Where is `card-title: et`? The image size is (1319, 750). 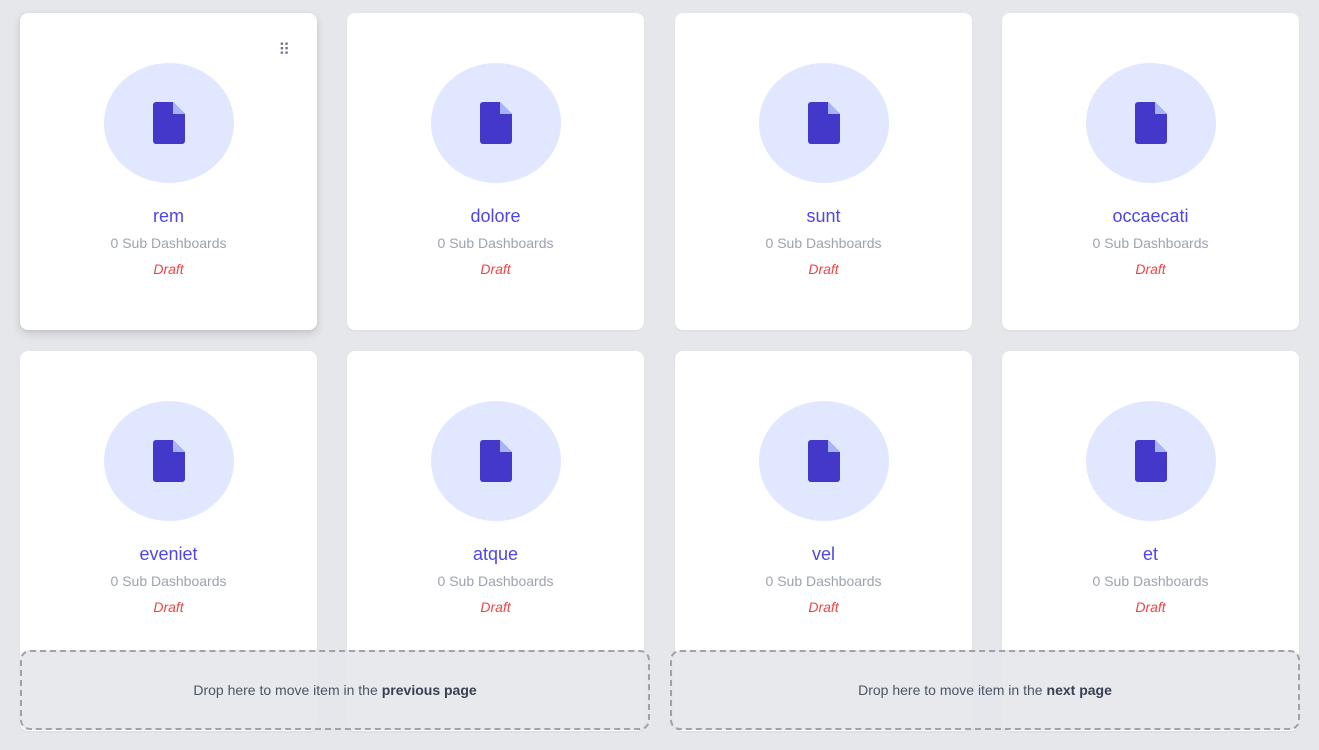 card-title: et is located at coordinates (1150, 554).